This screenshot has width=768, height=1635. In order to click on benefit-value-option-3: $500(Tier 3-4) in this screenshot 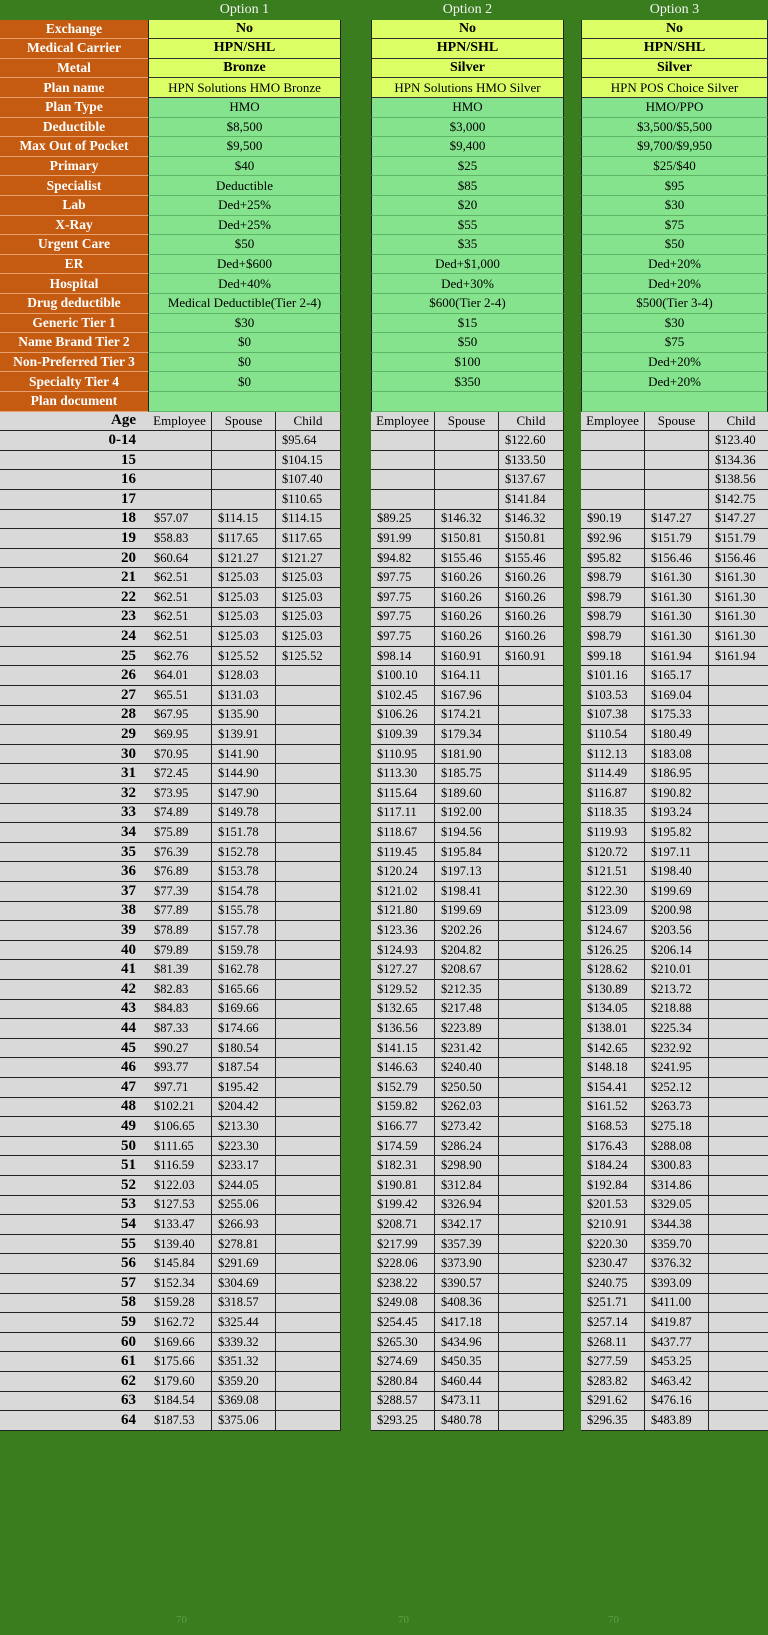, I will do `click(674, 304)`.